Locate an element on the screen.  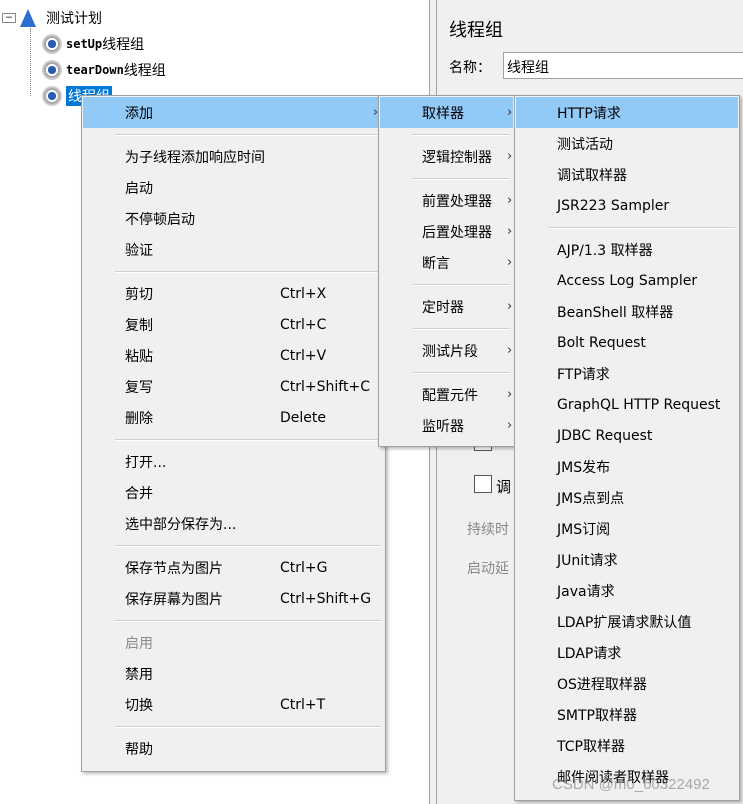
menu-item: 定时器 › is located at coordinates (446, 306).